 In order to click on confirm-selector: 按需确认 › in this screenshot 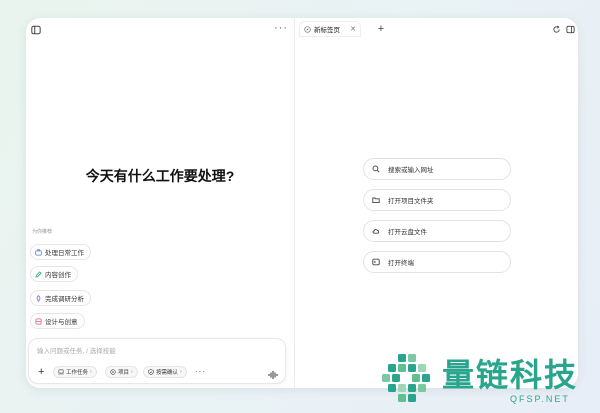, I will do `click(165, 372)`.